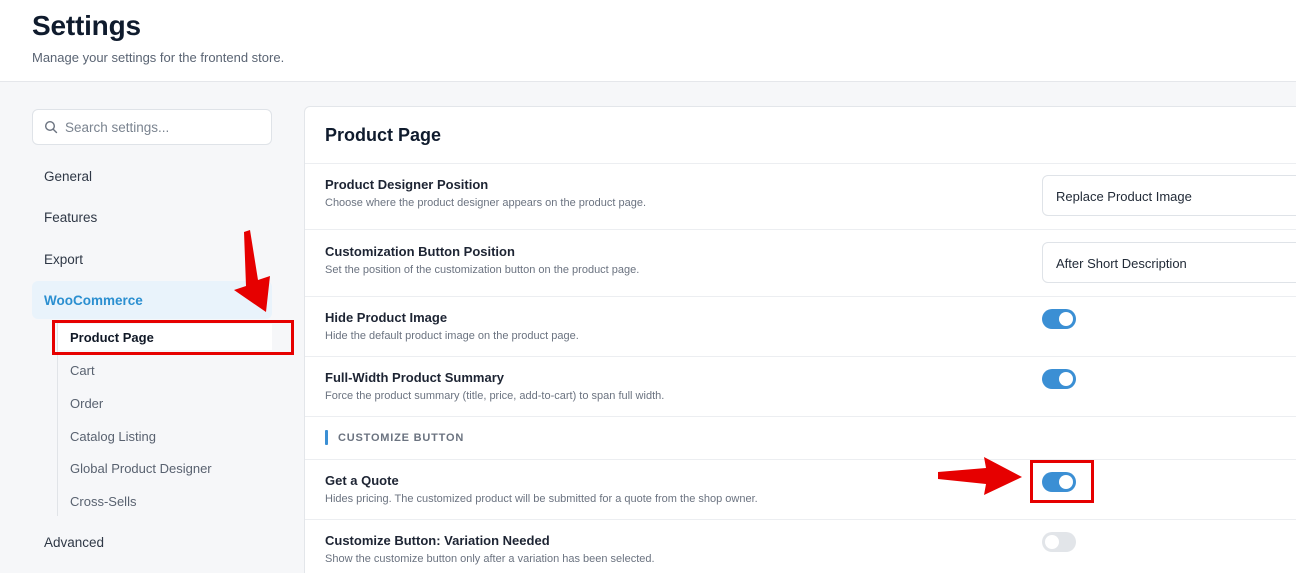  I want to click on search-icon, so click(51, 127).